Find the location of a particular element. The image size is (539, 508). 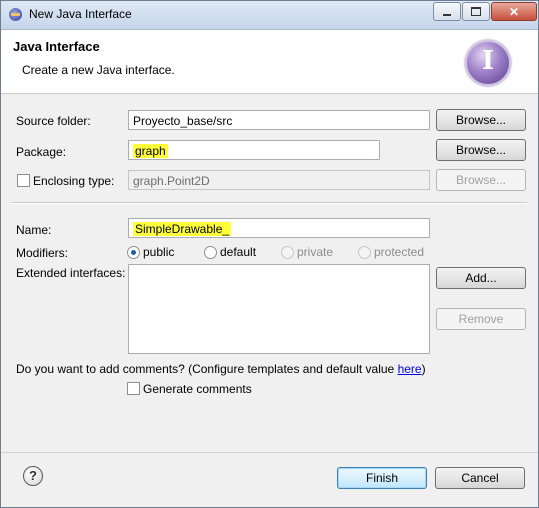

modifier-private-radio is located at coordinates (287, 252).